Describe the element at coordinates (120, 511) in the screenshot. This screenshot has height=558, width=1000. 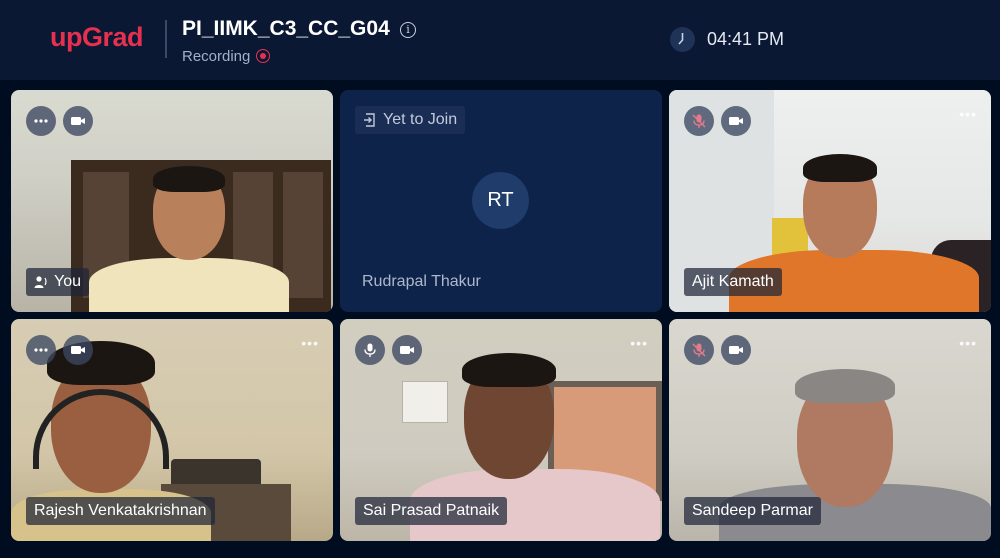
I see `participant-name: Rajesh Venkatakrishnan` at that location.